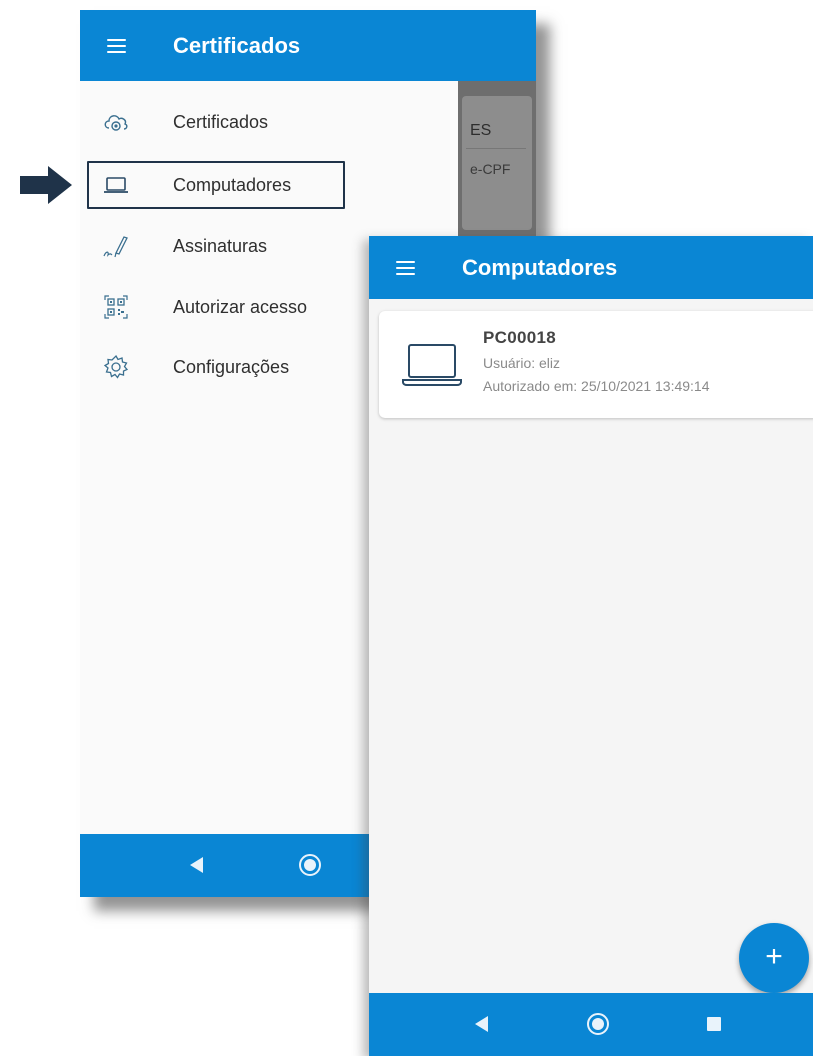 The height and width of the screenshot is (1056, 813). I want to click on computer-authorized-date: Autorizado em: 25/10/2021 13:49:14, so click(596, 386).